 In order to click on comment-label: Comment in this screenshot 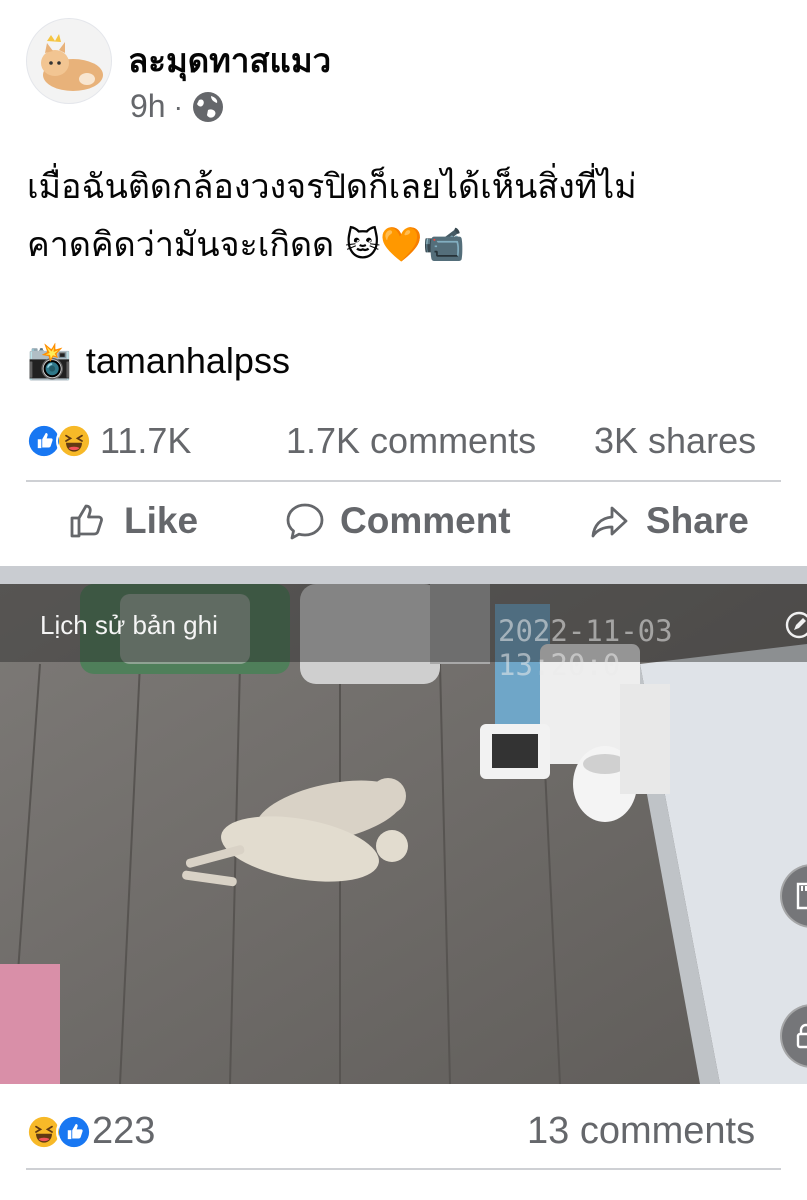, I will do `click(425, 520)`.